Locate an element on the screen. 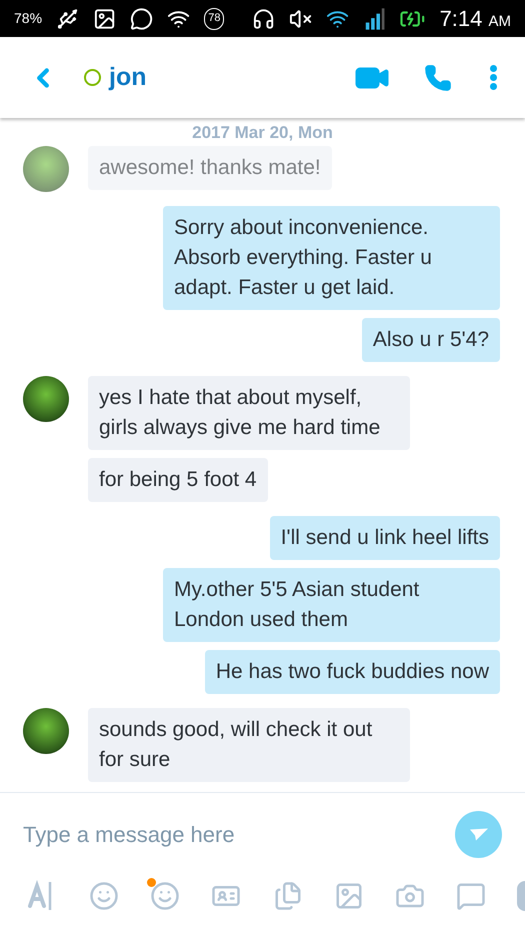 The height and width of the screenshot is (933, 525). send-icon is located at coordinates (479, 834).